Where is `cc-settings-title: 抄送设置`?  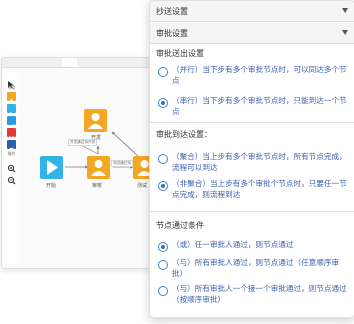
cc-settings-title: 抄送设置 is located at coordinates (172, 11).